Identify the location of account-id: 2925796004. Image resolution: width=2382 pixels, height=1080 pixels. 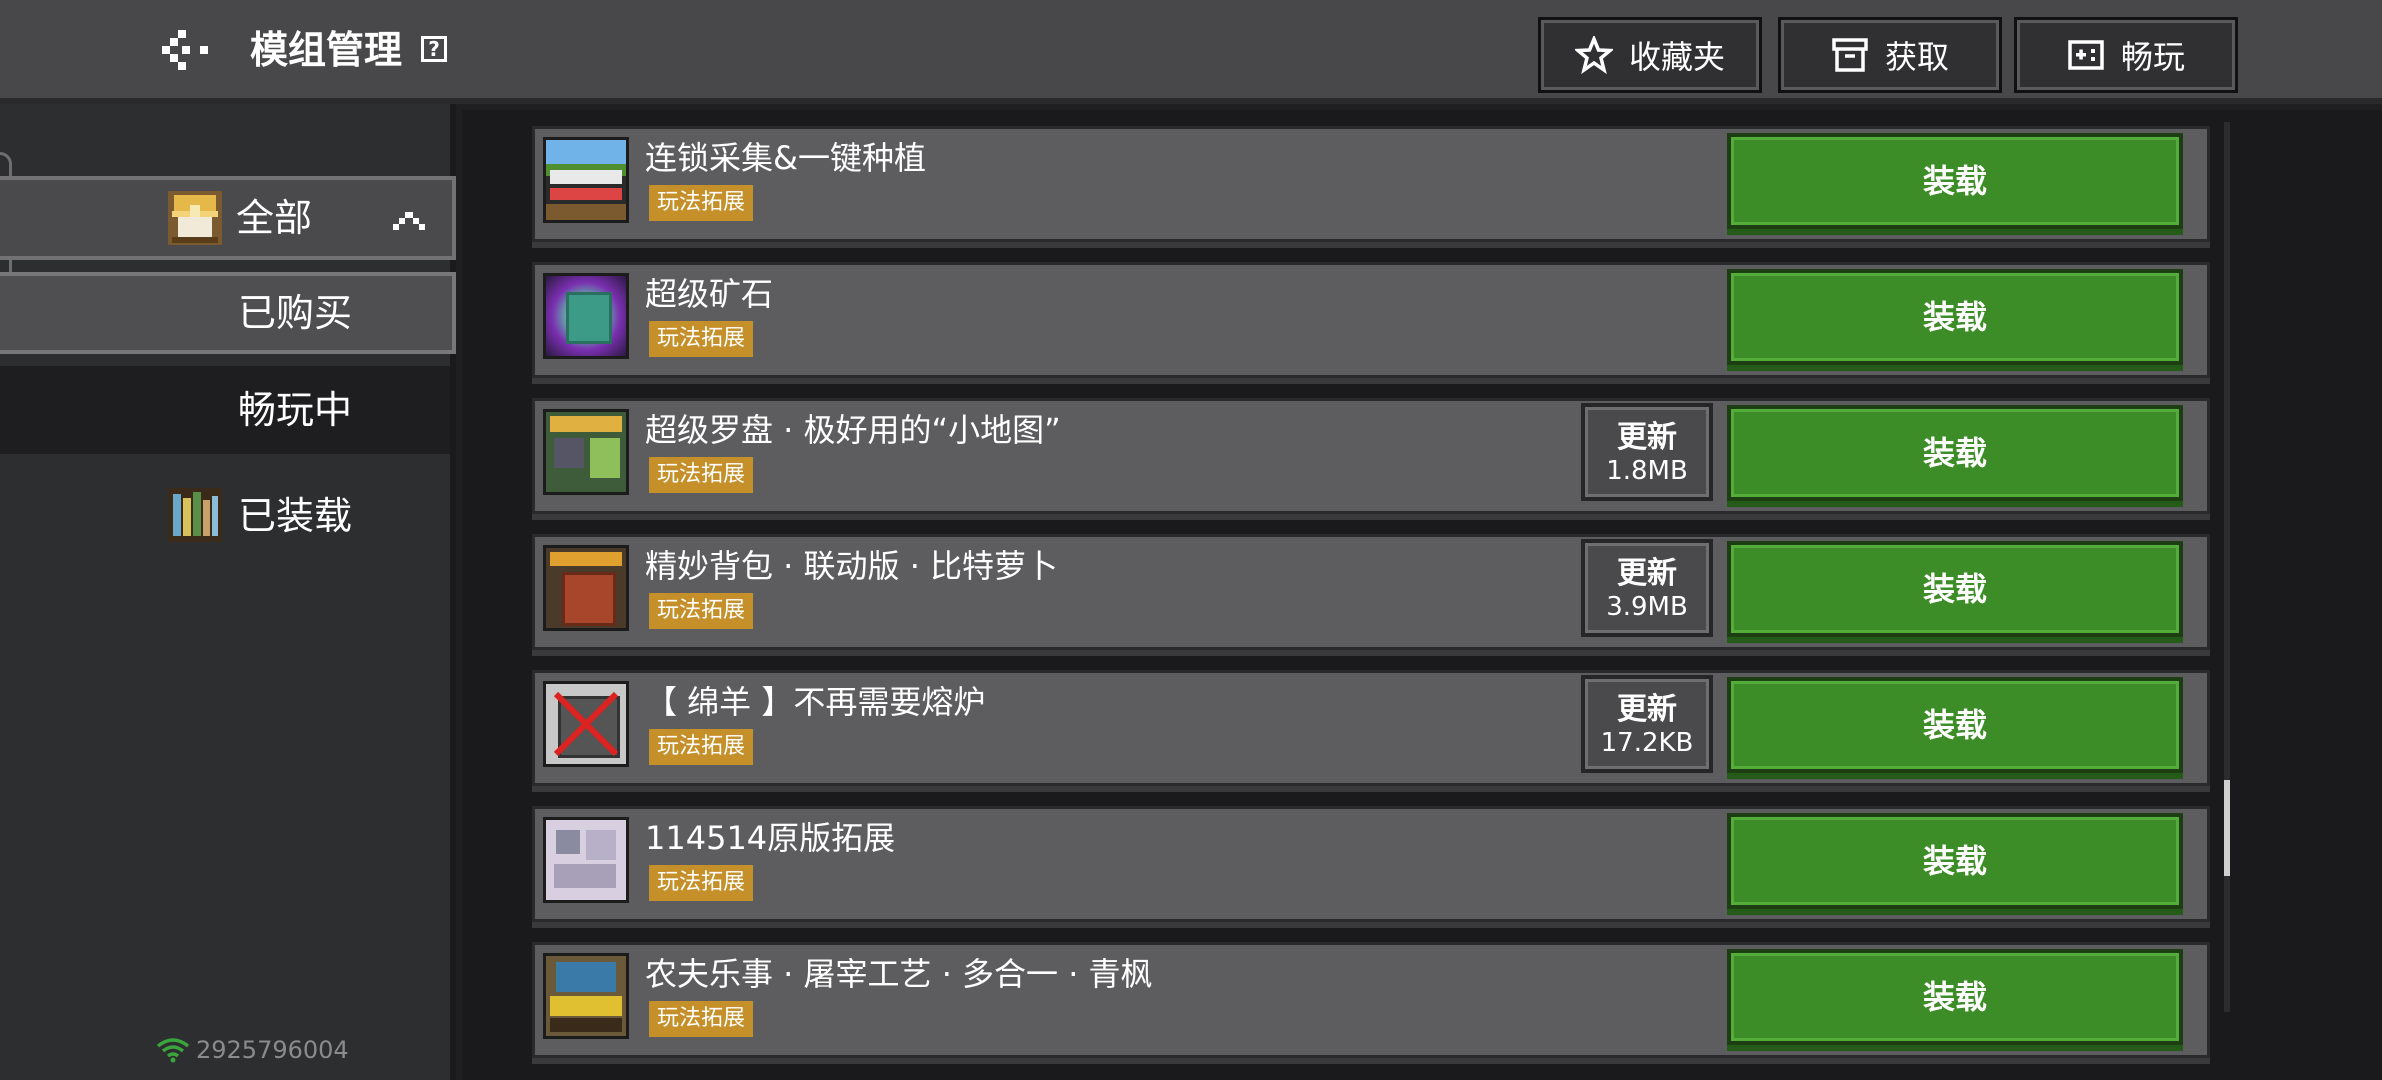
(272, 1050).